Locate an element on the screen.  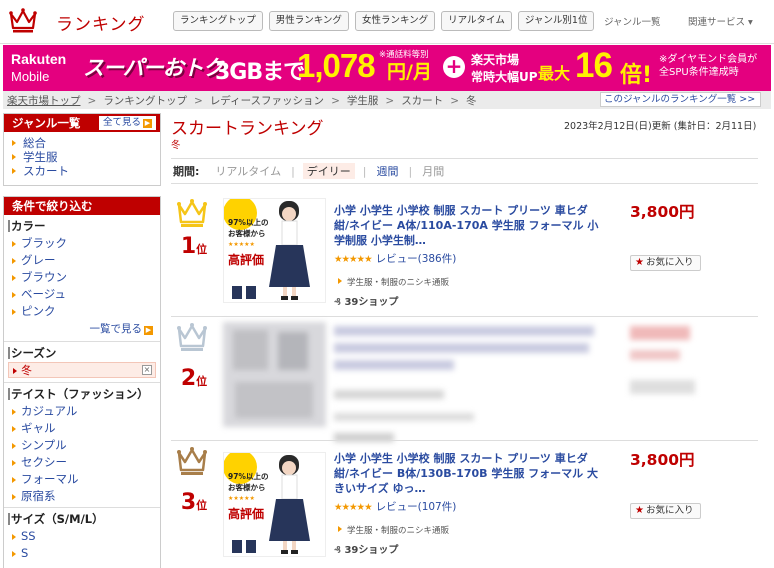
sidebar-genre-item: スカート is located at coordinates (84, 171).